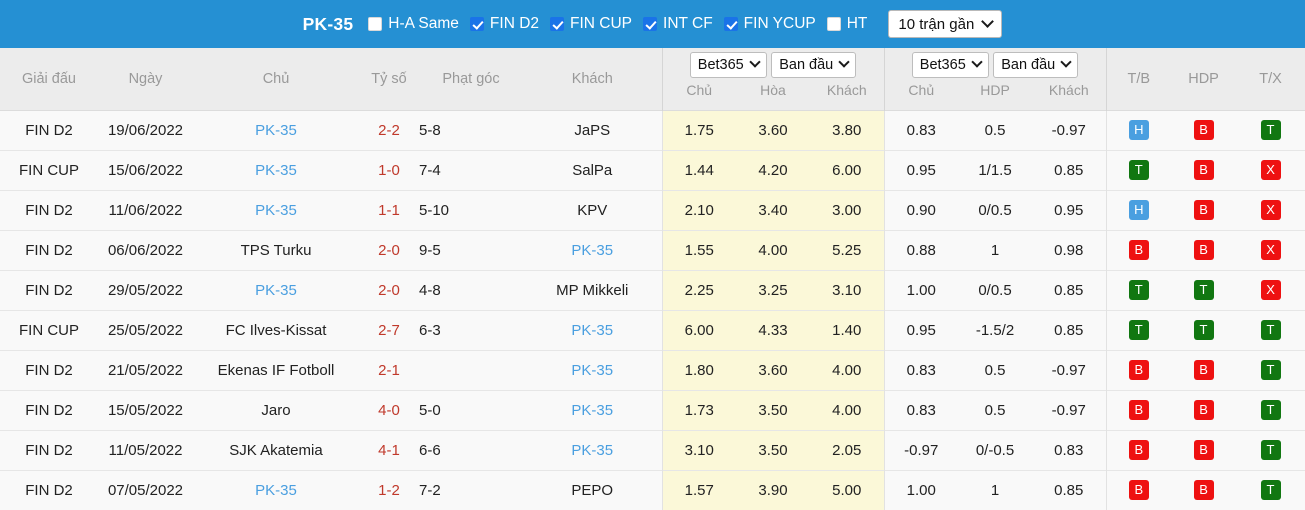  I want to click on cell-tb-badge: B, so click(1138, 369).